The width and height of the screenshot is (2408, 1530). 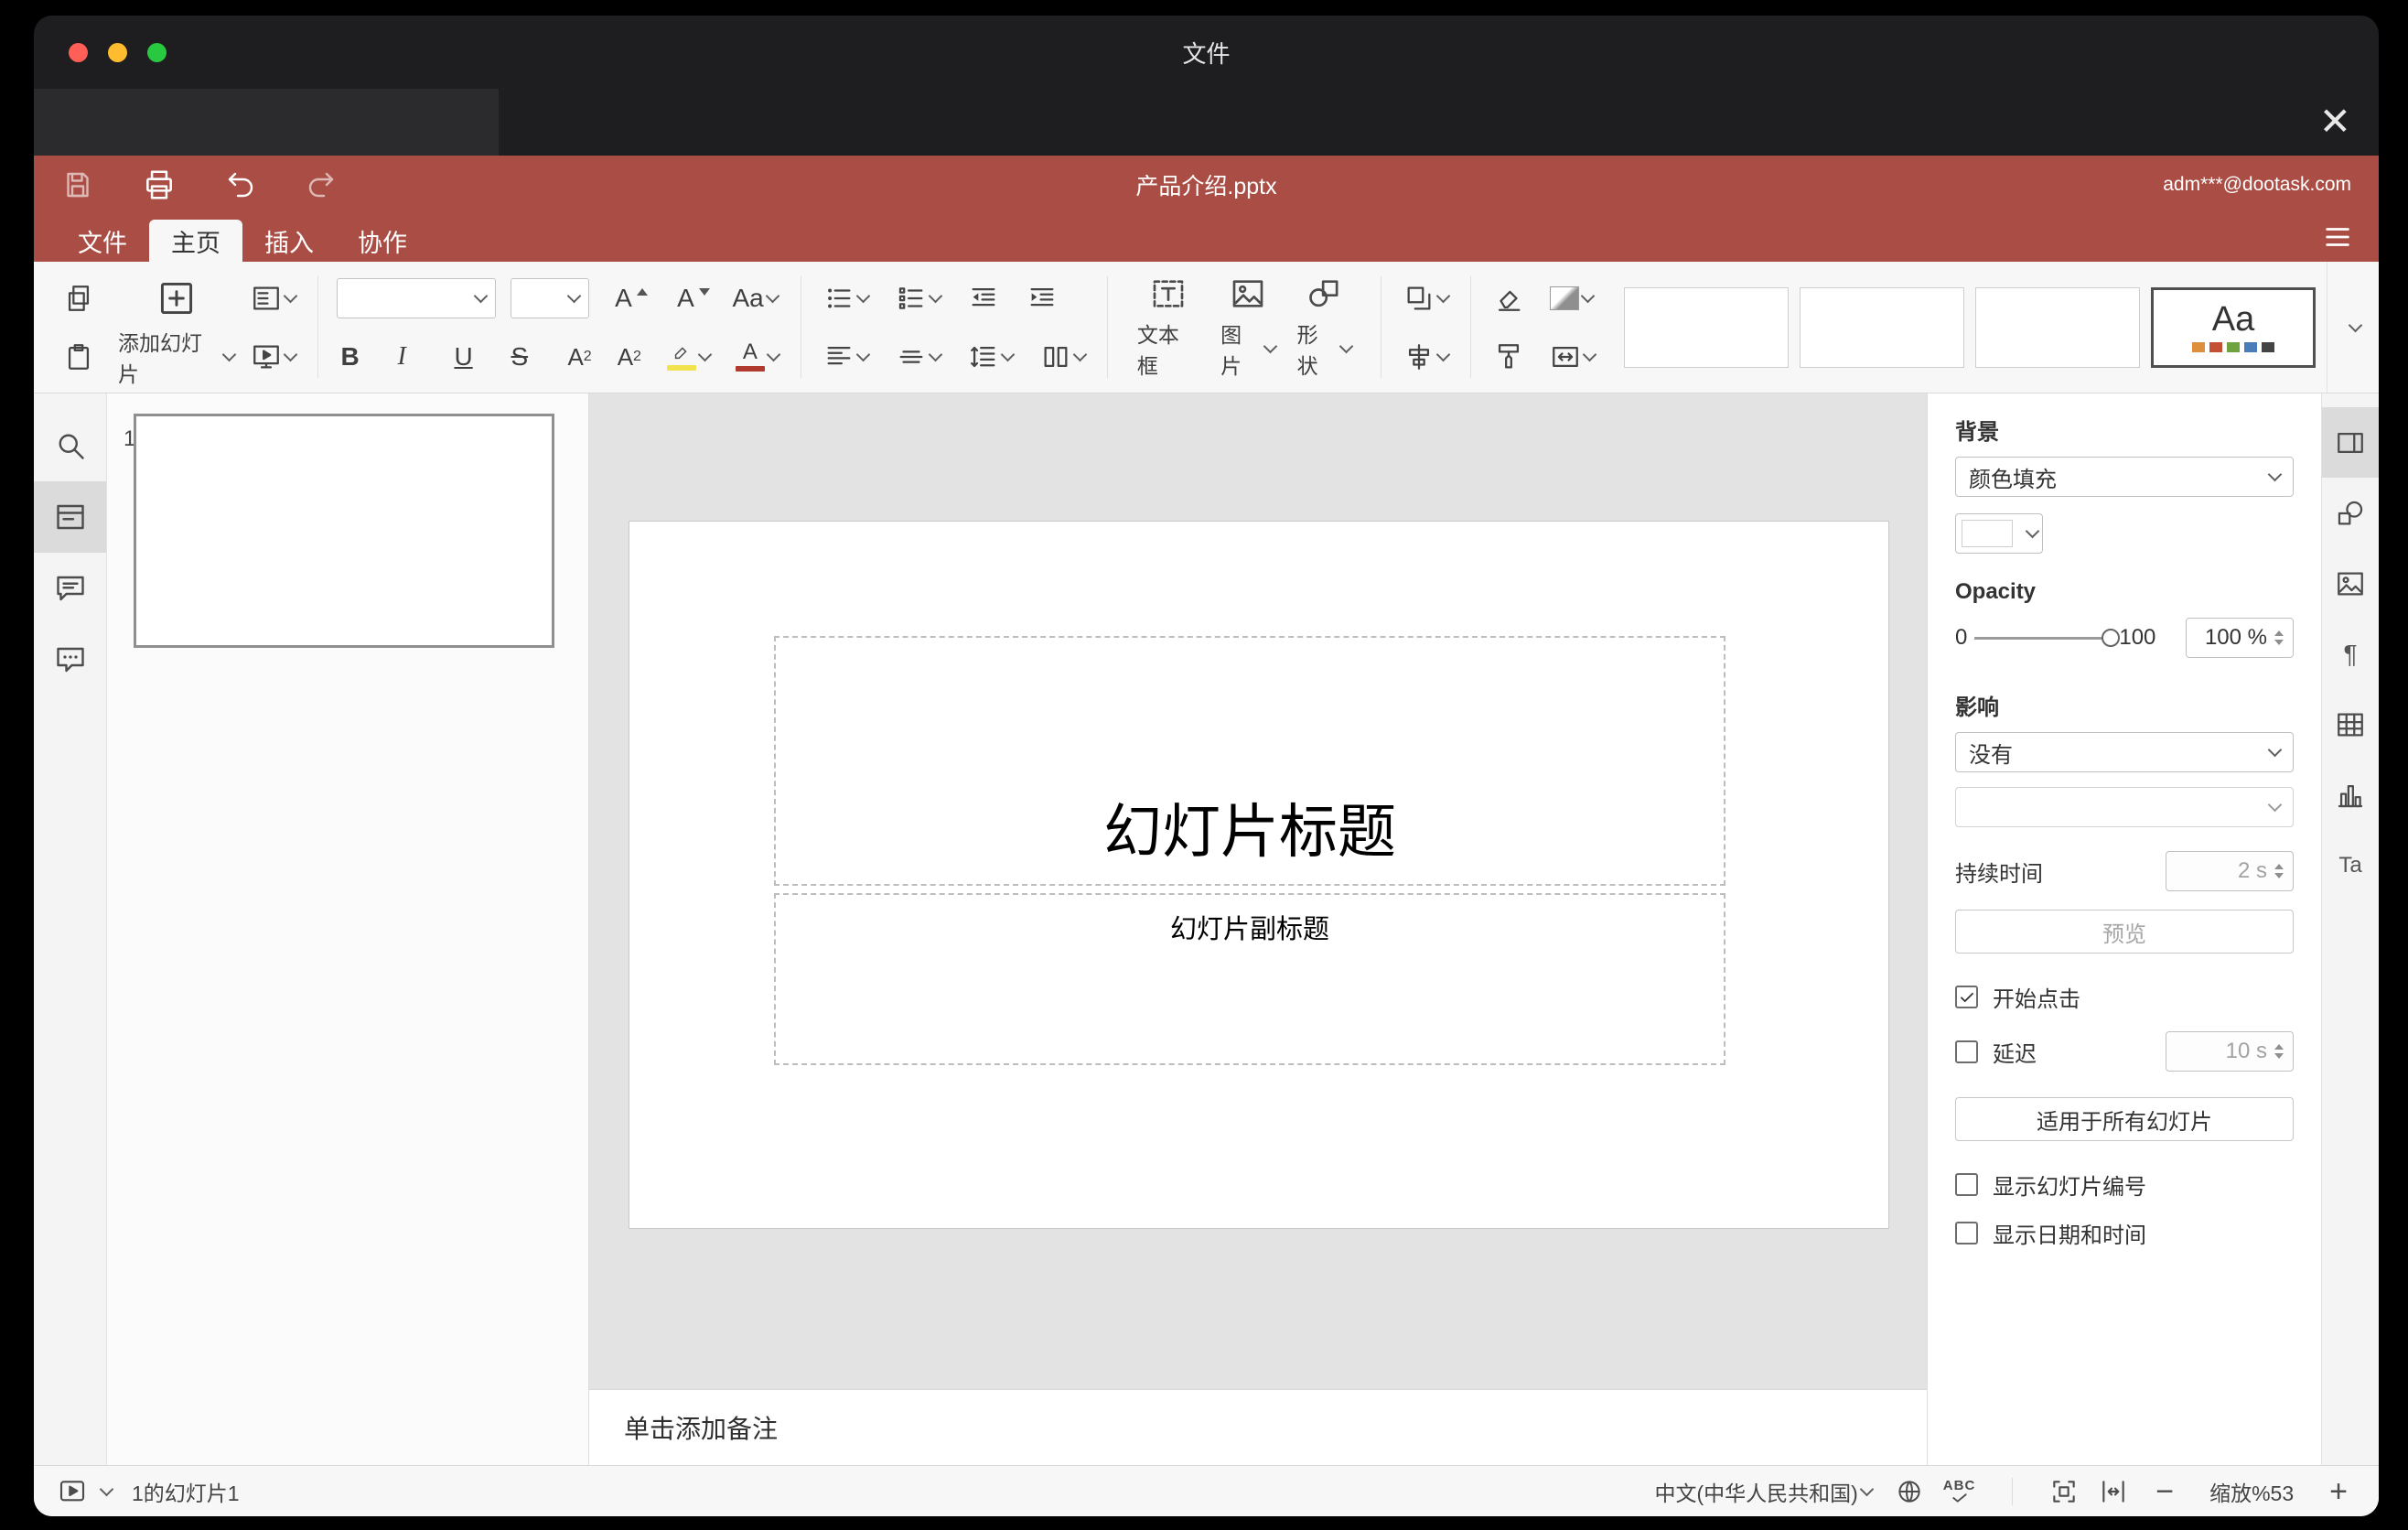 What do you see at coordinates (750, 356) in the screenshot?
I see `font-color-icon: A` at bounding box center [750, 356].